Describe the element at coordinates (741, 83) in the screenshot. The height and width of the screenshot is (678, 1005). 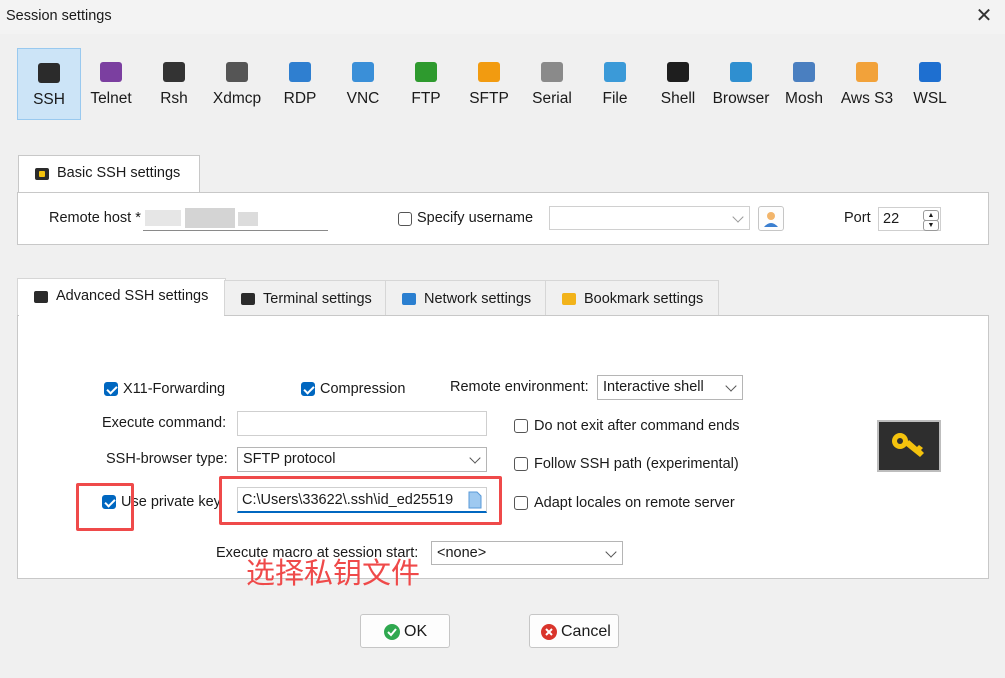
I see `protocol-browser-button: Browser` at that location.